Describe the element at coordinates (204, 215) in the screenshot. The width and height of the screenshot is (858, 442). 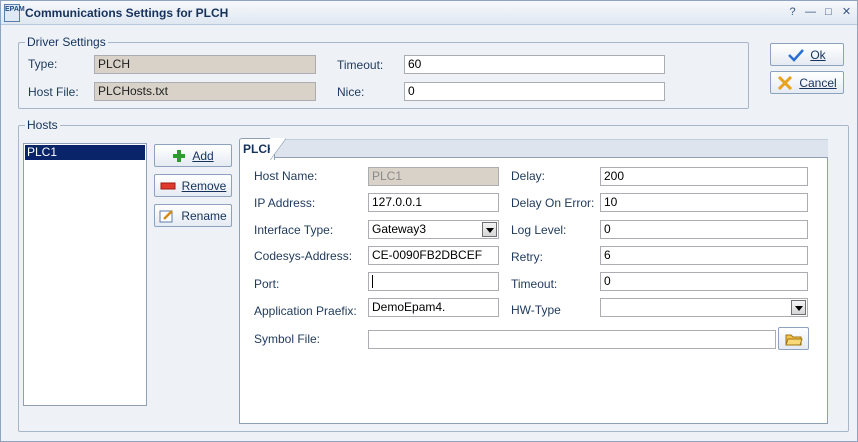
I see `rename-button-label: Rename` at that location.